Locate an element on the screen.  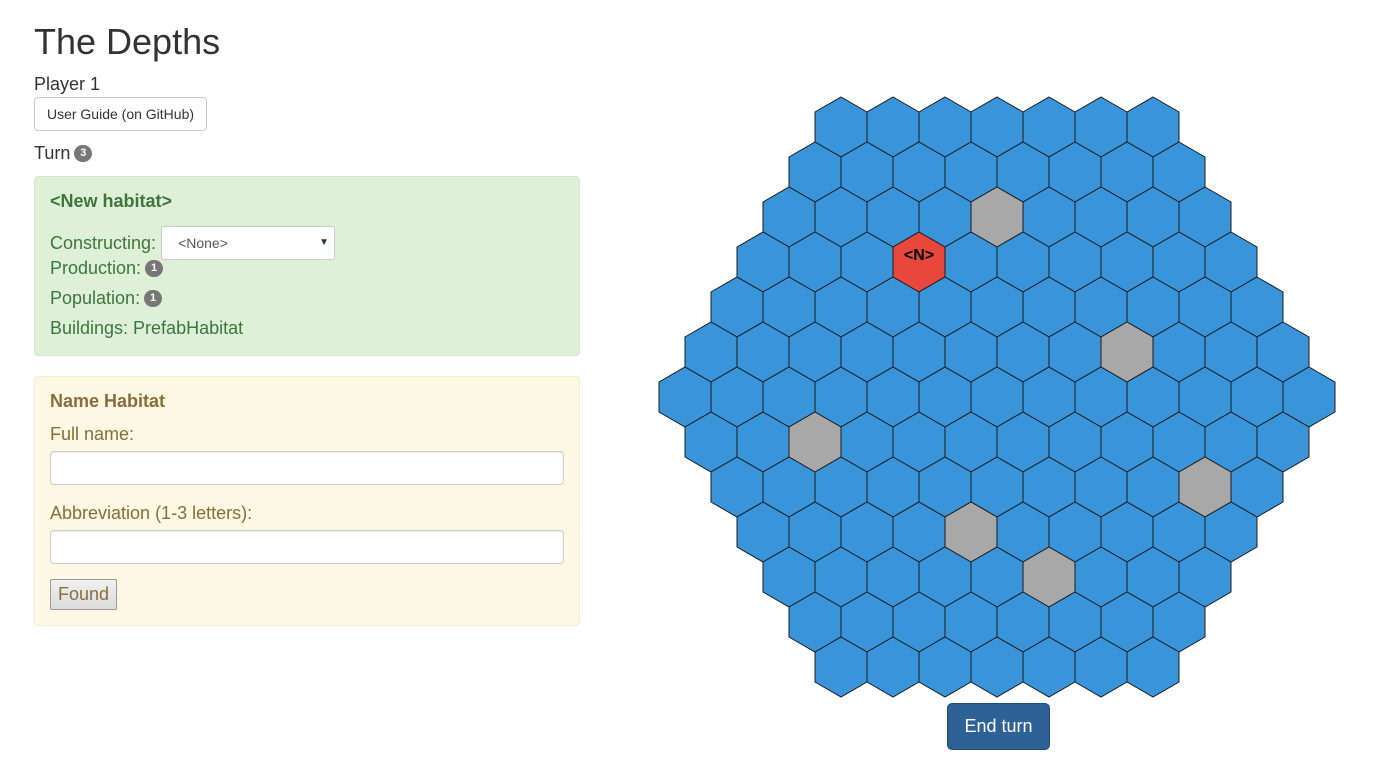
name-habitat-heading: Name Habitat is located at coordinates (108, 401).